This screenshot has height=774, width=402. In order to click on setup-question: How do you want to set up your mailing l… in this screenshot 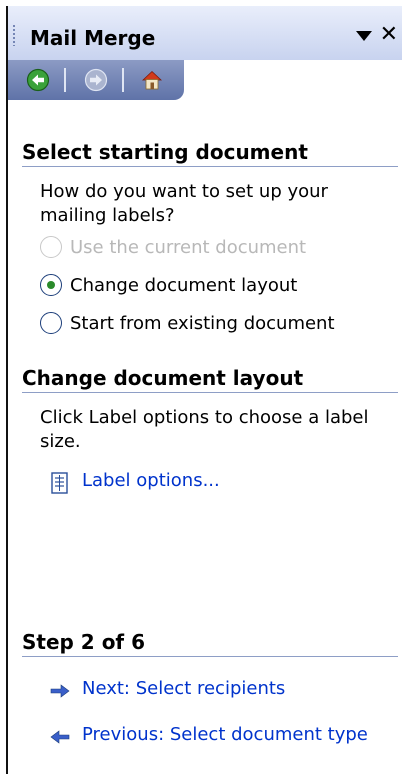, I will do `click(184, 203)`.